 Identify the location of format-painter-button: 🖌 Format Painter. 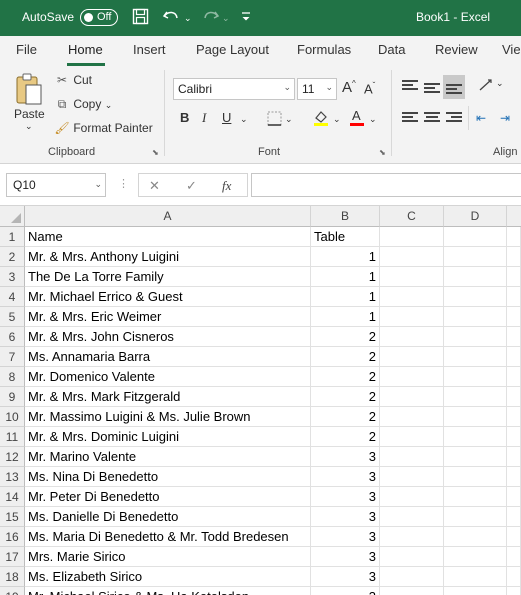
(103, 128).